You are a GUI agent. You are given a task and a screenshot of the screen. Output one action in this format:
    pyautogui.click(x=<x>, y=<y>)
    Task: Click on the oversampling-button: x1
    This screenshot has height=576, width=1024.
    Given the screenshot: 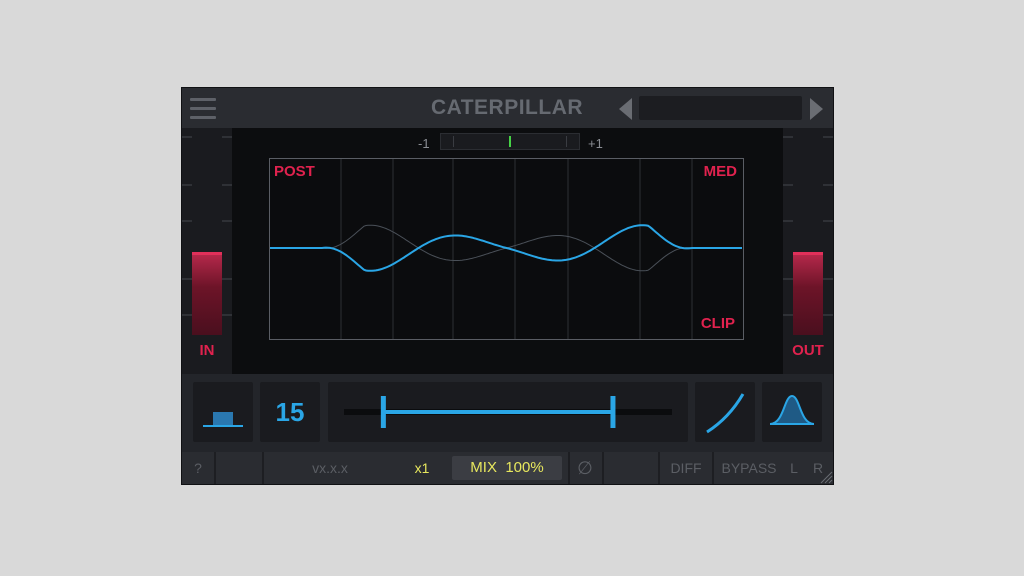 What is the action you would take?
    pyautogui.click(x=422, y=468)
    